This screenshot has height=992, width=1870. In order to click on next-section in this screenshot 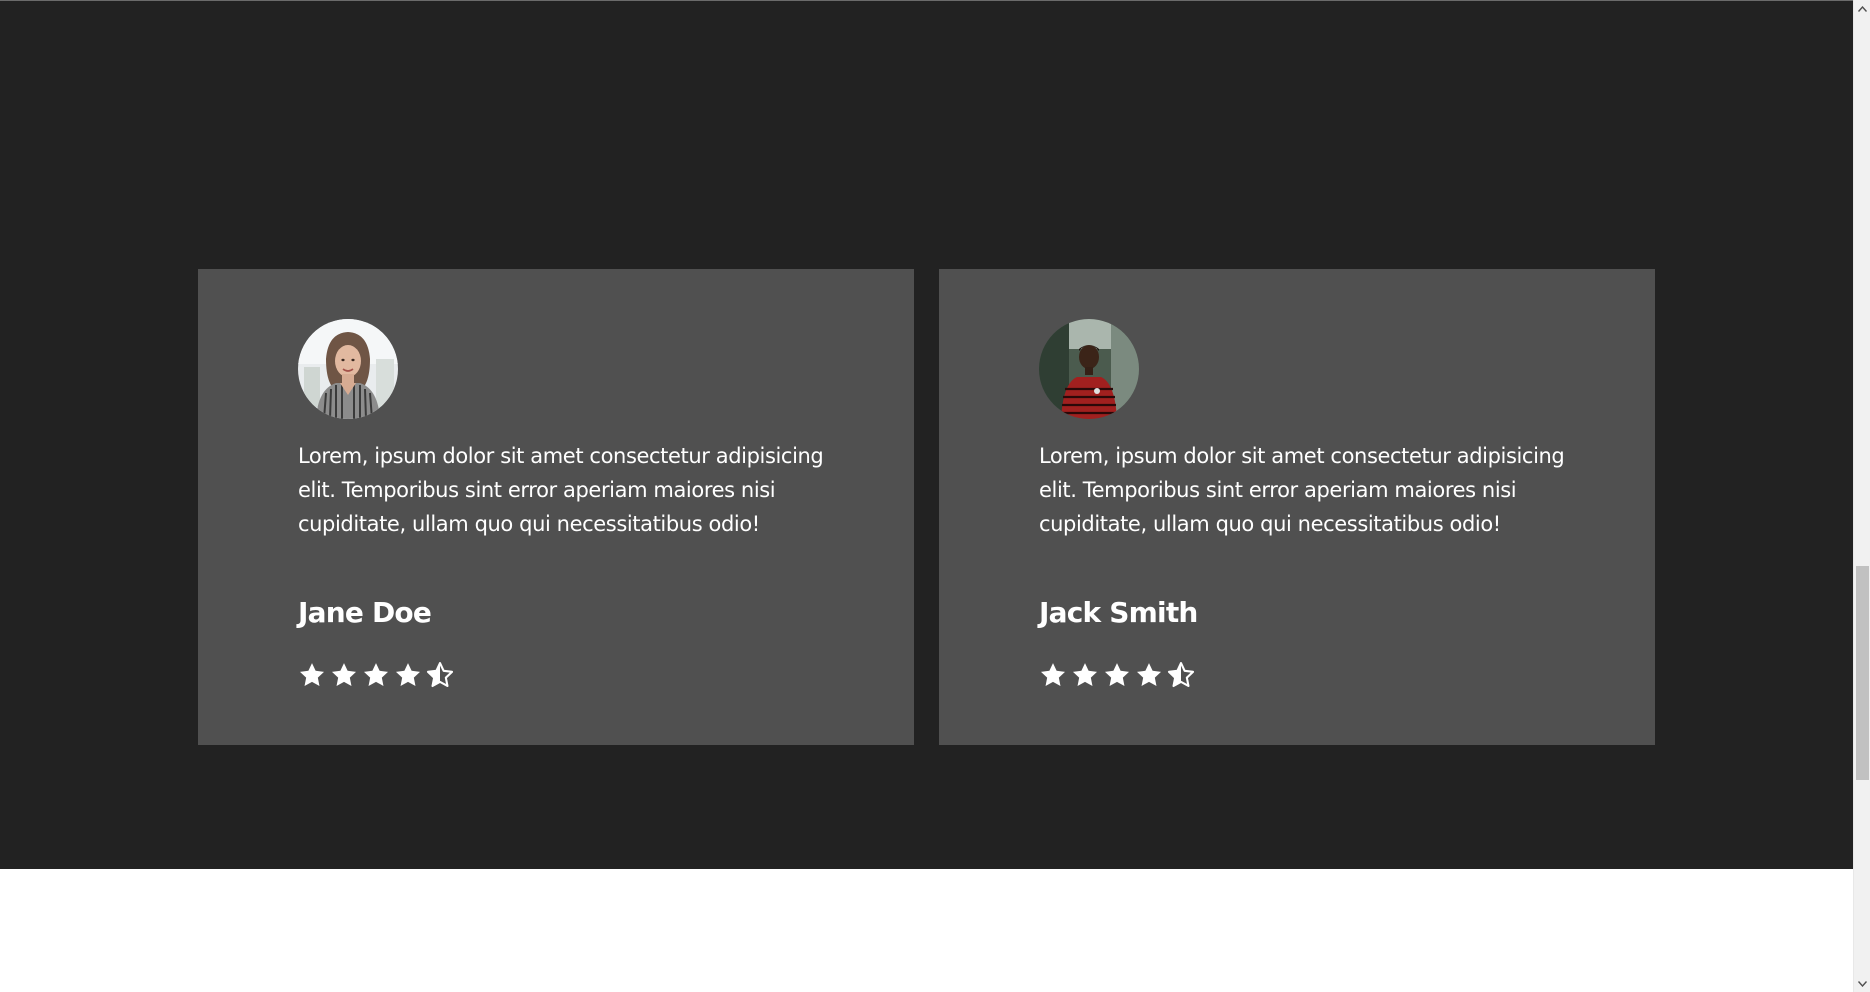, I will do `click(926, 930)`.